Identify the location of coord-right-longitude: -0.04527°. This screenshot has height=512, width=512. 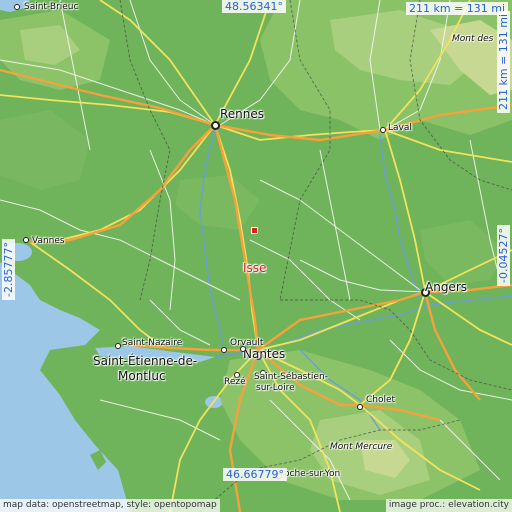
(503, 255).